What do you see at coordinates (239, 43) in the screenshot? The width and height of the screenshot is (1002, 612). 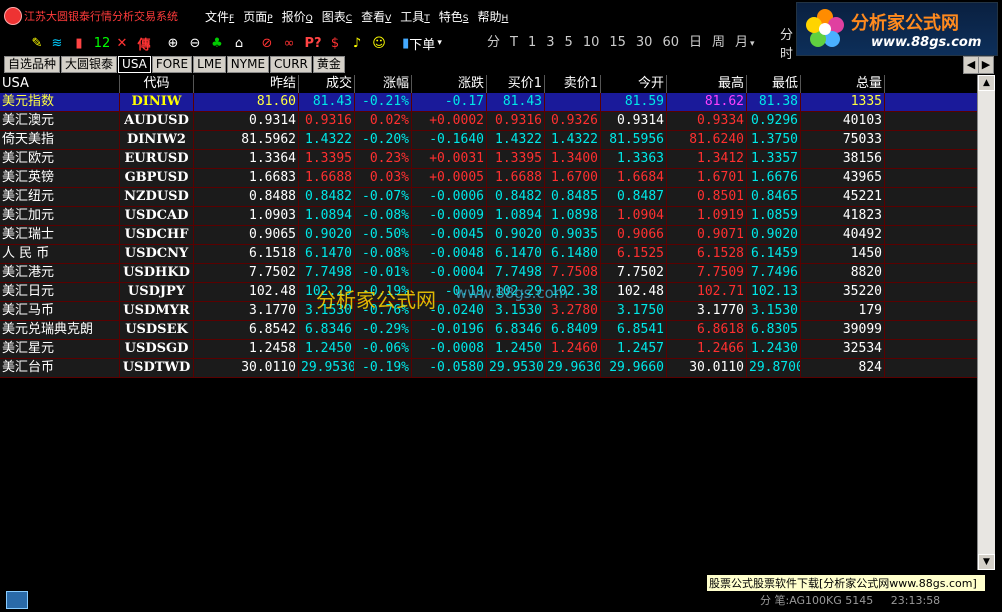 I see `home-icon: ⌂` at bounding box center [239, 43].